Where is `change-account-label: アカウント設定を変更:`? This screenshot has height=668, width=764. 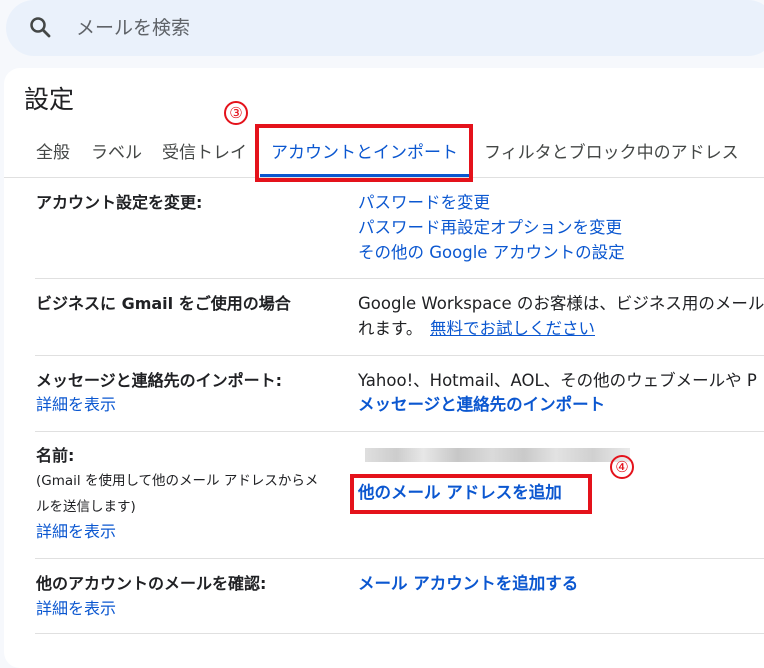
change-account-label: アカウント設定を変更: is located at coordinates (119, 202).